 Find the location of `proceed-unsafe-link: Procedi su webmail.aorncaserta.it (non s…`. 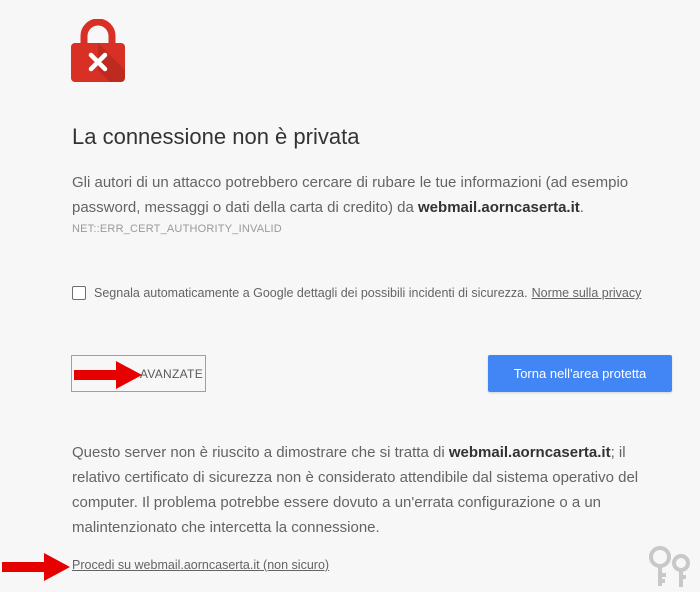

proceed-unsafe-link: Procedi su webmail.aorncaserta.it (non s… is located at coordinates (200, 565).